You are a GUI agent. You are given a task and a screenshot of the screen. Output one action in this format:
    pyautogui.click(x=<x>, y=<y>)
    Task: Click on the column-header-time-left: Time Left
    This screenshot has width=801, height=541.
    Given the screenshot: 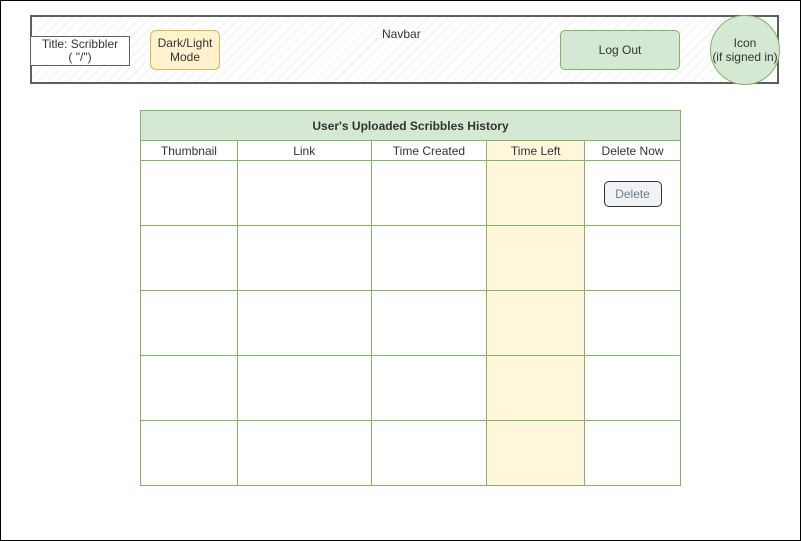 What is the action you would take?
    pyautogui.click(x=536, y=150)
    